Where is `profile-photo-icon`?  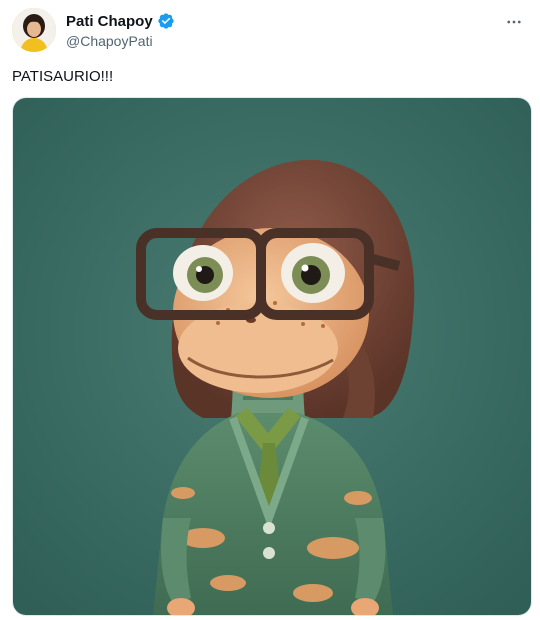 profile-photo-icon is located at coordinates (34, 30).